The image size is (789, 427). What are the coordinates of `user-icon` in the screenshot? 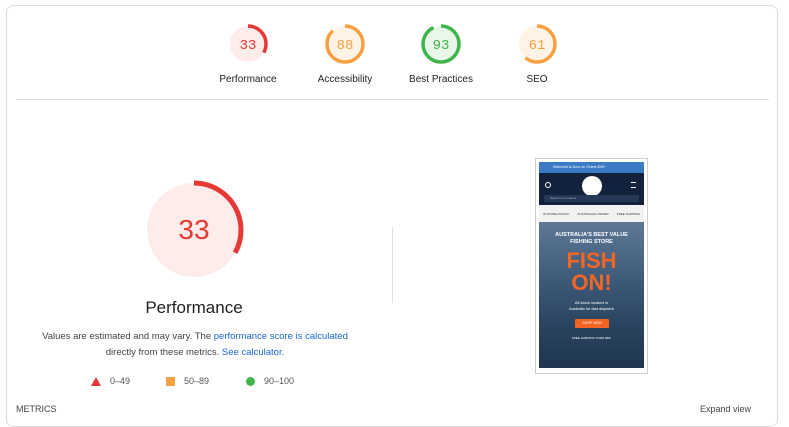 It's located at (548, 185).